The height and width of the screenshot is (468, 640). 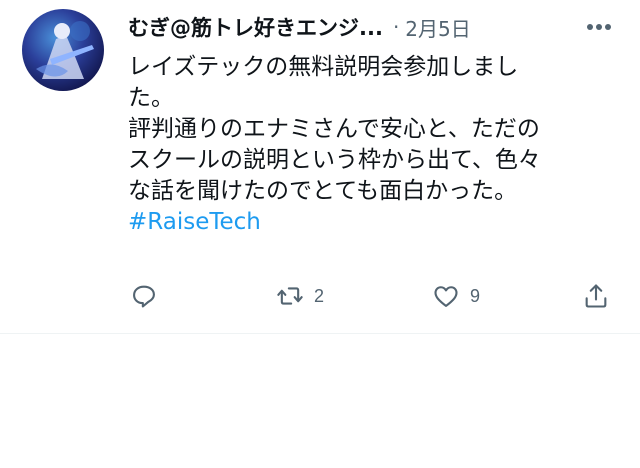 What do you see at coordinates (334, 160) in the screenshot?
I see `tweet-text-line: スクールの説明という枠から出て、色々` at bounding box center [334, 160].